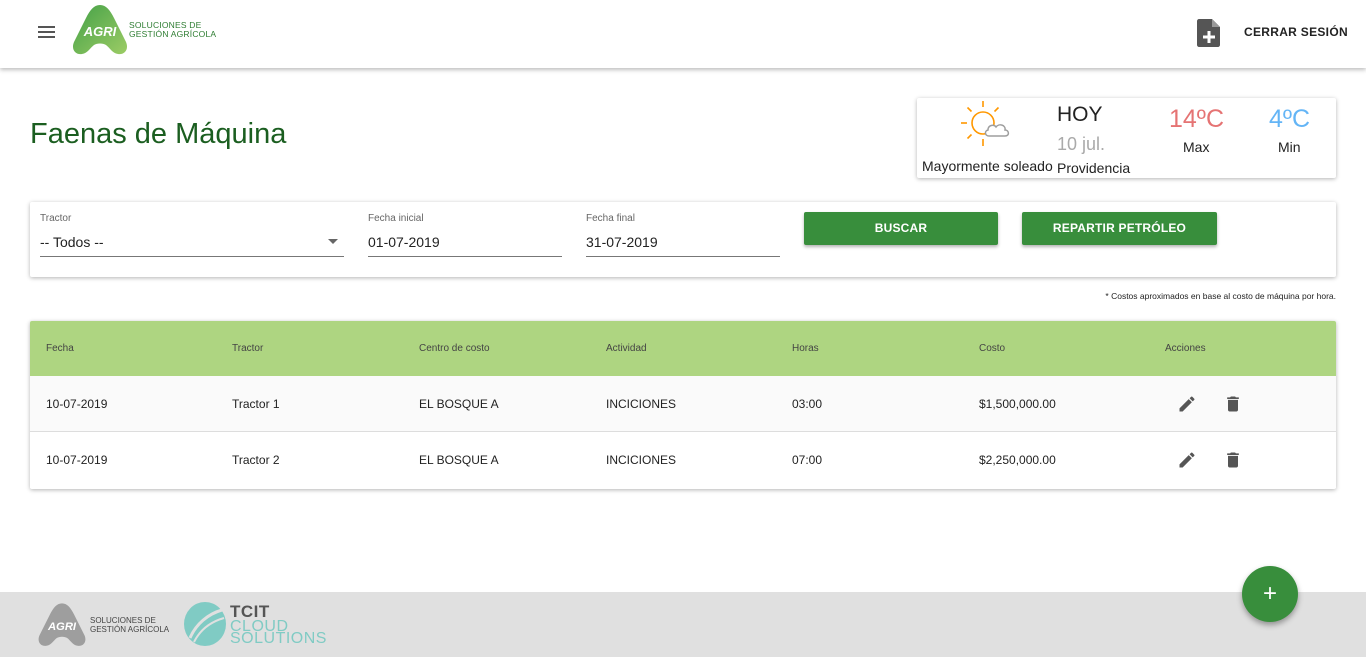 The image size is (1366, 657). Describe the element at coordinates (130, 625) in the screenshot. I see `footer-agri-tagline: SOLUCIONES DE GESTIÓN AGRÍCOLA` at that location.